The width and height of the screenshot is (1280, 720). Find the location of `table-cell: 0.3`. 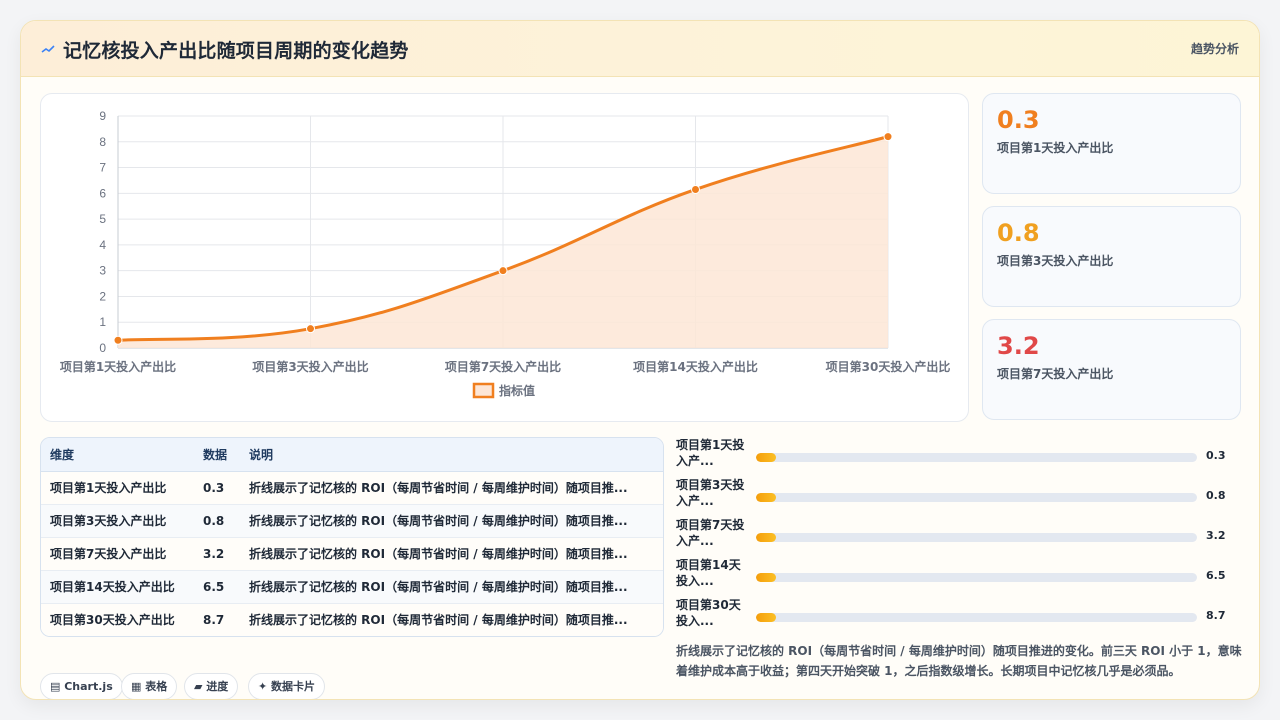

table-cell: 0.3 is located at coordinates (214, 487).